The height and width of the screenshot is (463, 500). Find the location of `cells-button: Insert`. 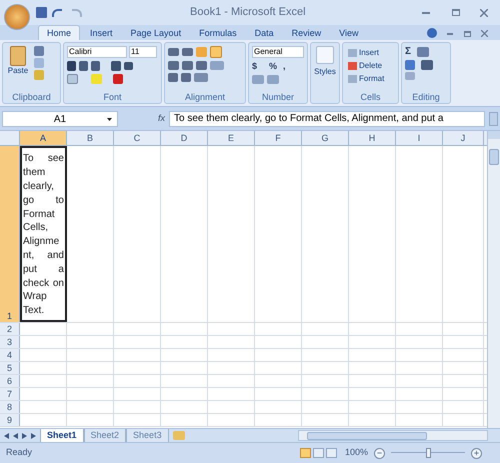

cells-button: Insert is located at coordinates (370, 52).